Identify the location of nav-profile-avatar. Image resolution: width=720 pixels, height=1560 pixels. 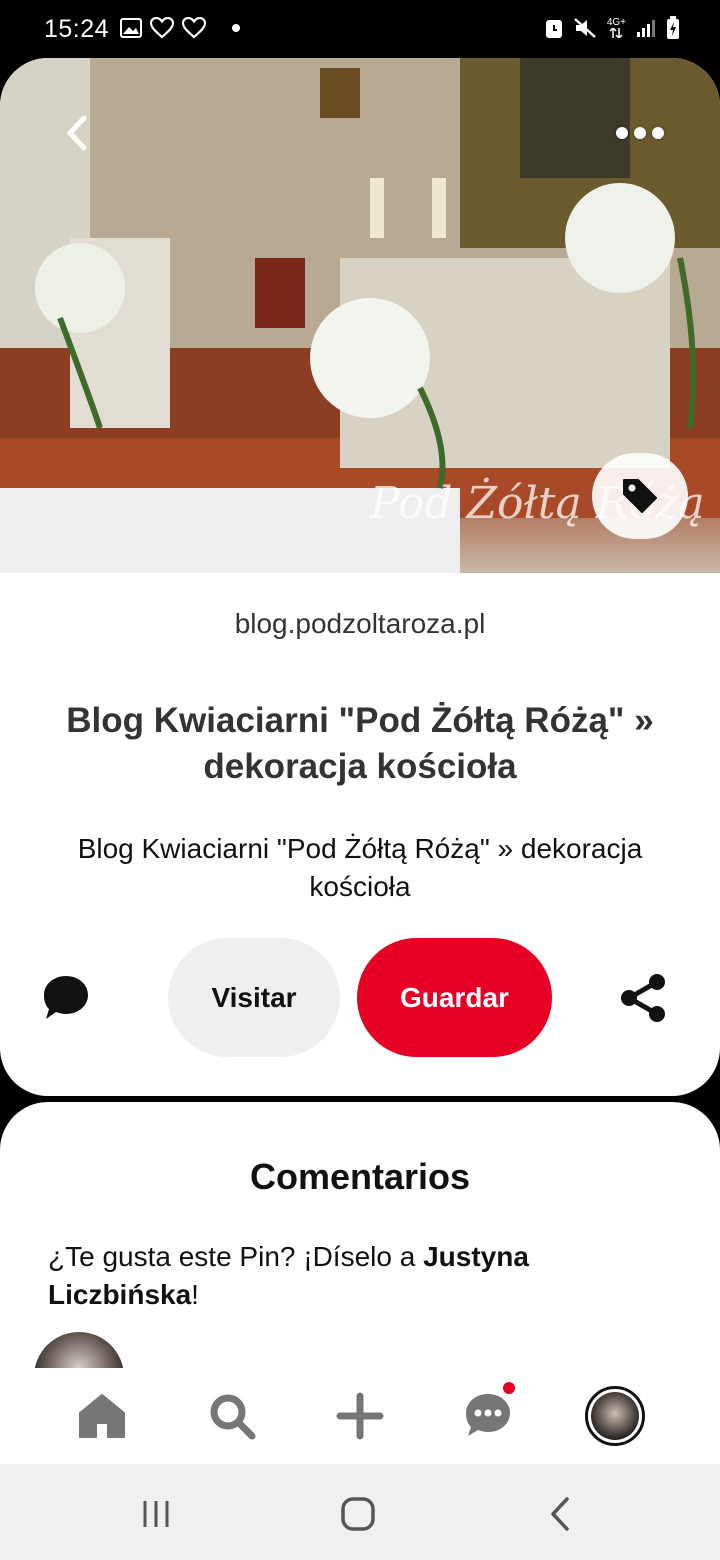
(615, 1416).